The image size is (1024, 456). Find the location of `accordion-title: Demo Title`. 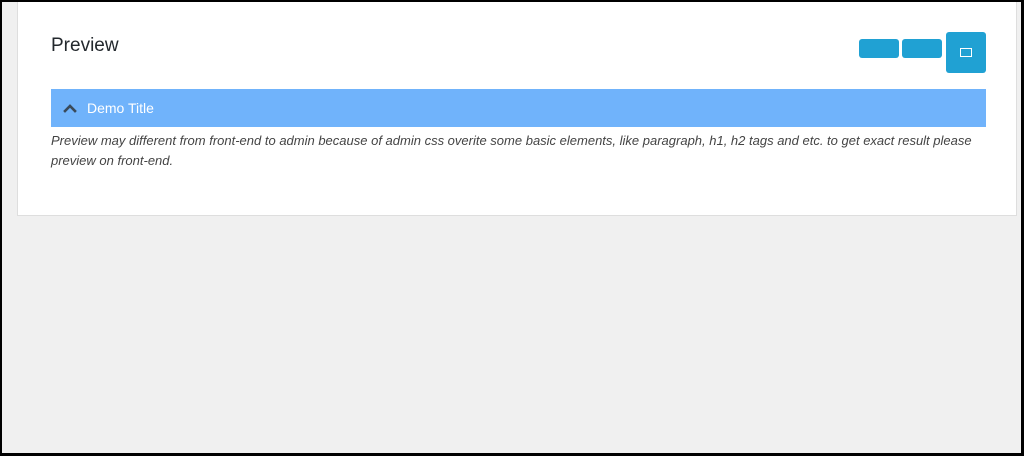

accordion-title: Demo Title is located at coordinates (120, 108).